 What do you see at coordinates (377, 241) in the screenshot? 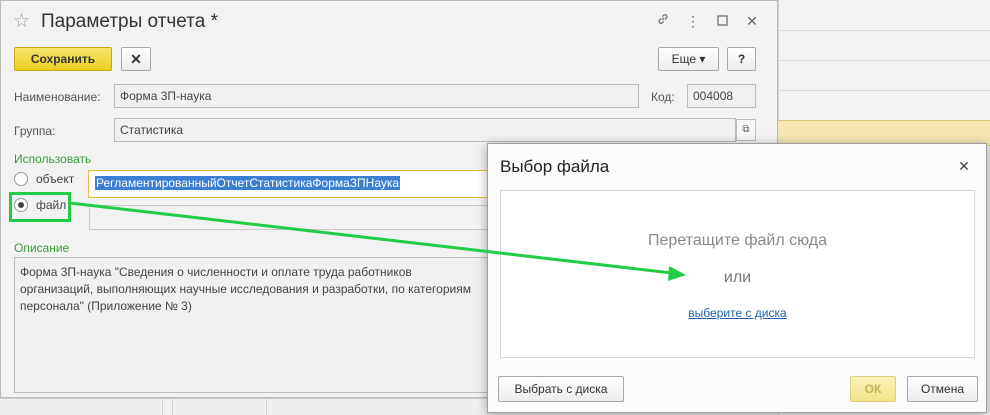
I see `annotation-arrow` at bounding box center [377, 241].